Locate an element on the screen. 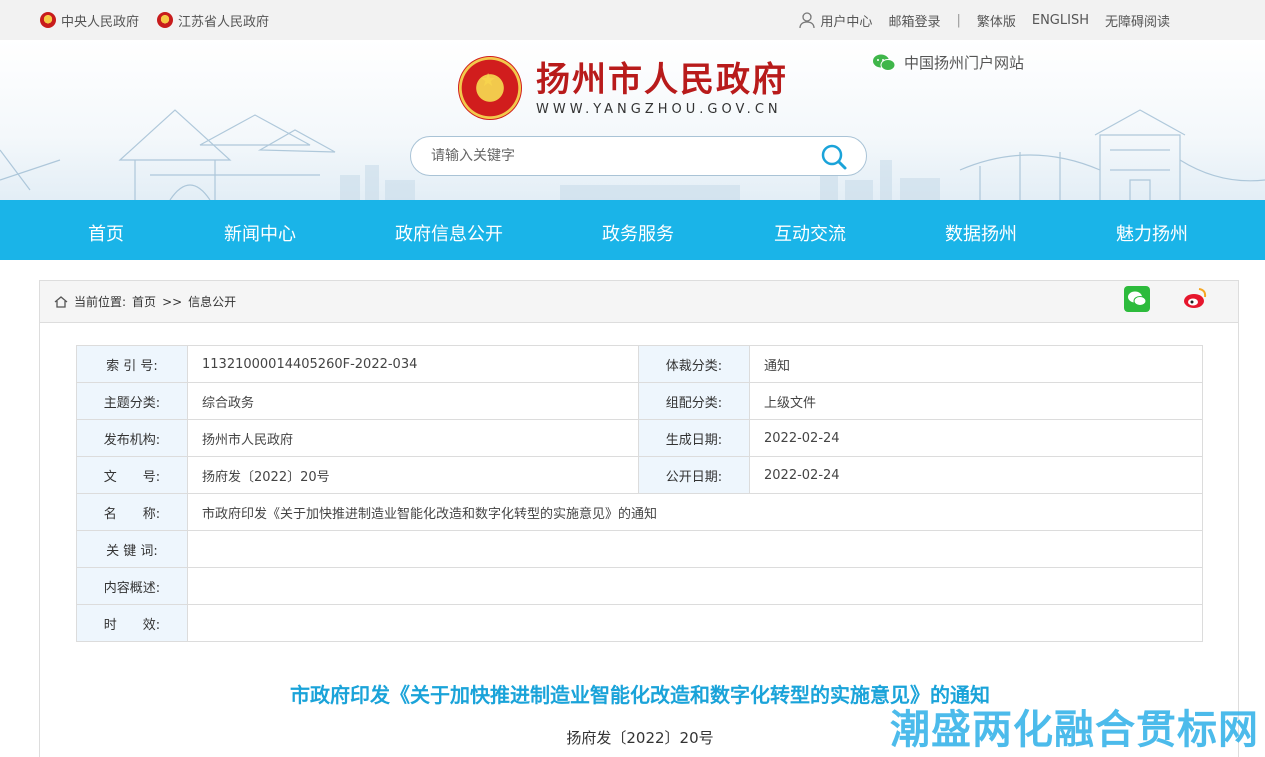 This screenshot has height=757, width=1265. search-bar is located at coordinates (638, 156).